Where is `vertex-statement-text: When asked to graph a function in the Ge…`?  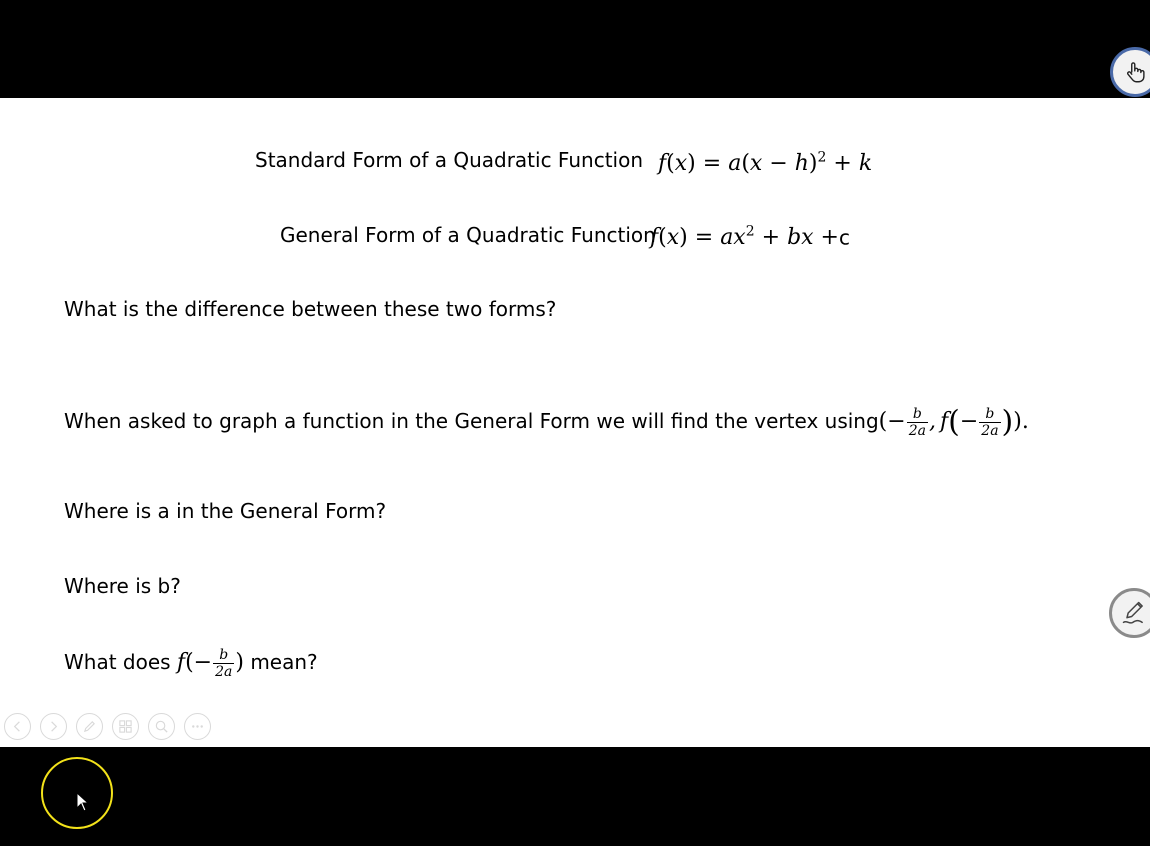
vertex-statement-text: When asked to graph a function in the Ge… is located at coordinates (471, 421).